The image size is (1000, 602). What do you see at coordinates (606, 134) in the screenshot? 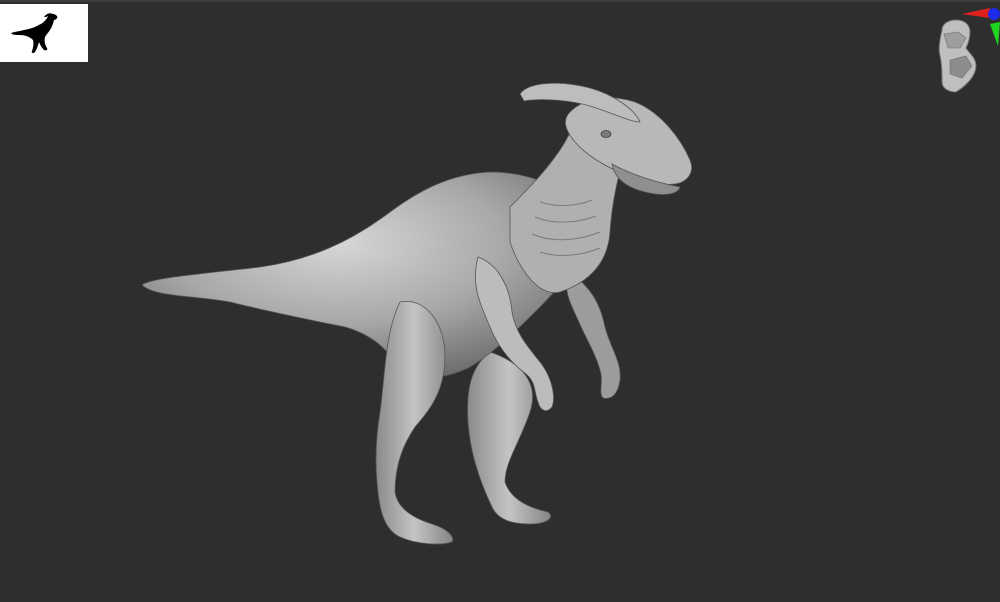
I see `eye` at bounding box center [606, 134].